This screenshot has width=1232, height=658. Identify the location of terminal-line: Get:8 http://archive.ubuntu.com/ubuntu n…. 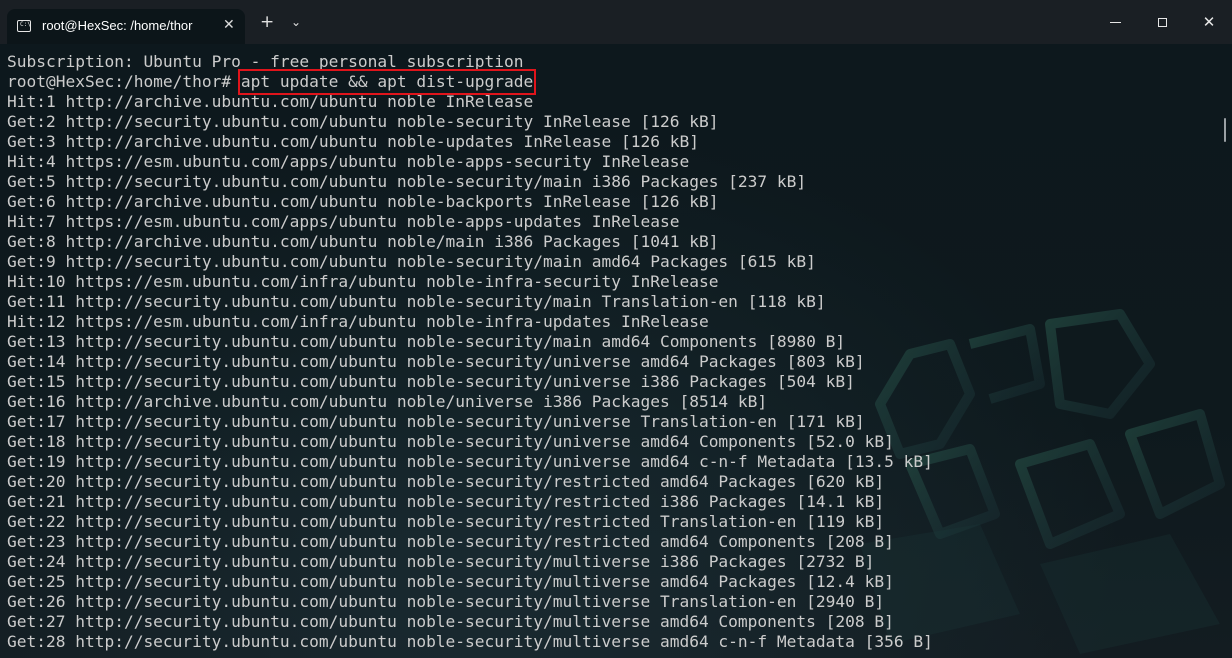
(363, 241).